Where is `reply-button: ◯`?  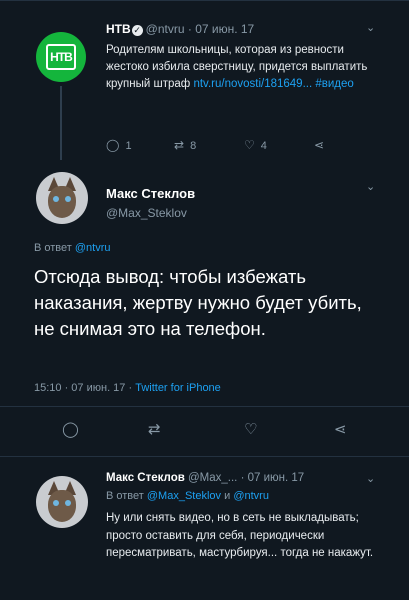 reply-button: ◯ is located at coordinates (70, 429).